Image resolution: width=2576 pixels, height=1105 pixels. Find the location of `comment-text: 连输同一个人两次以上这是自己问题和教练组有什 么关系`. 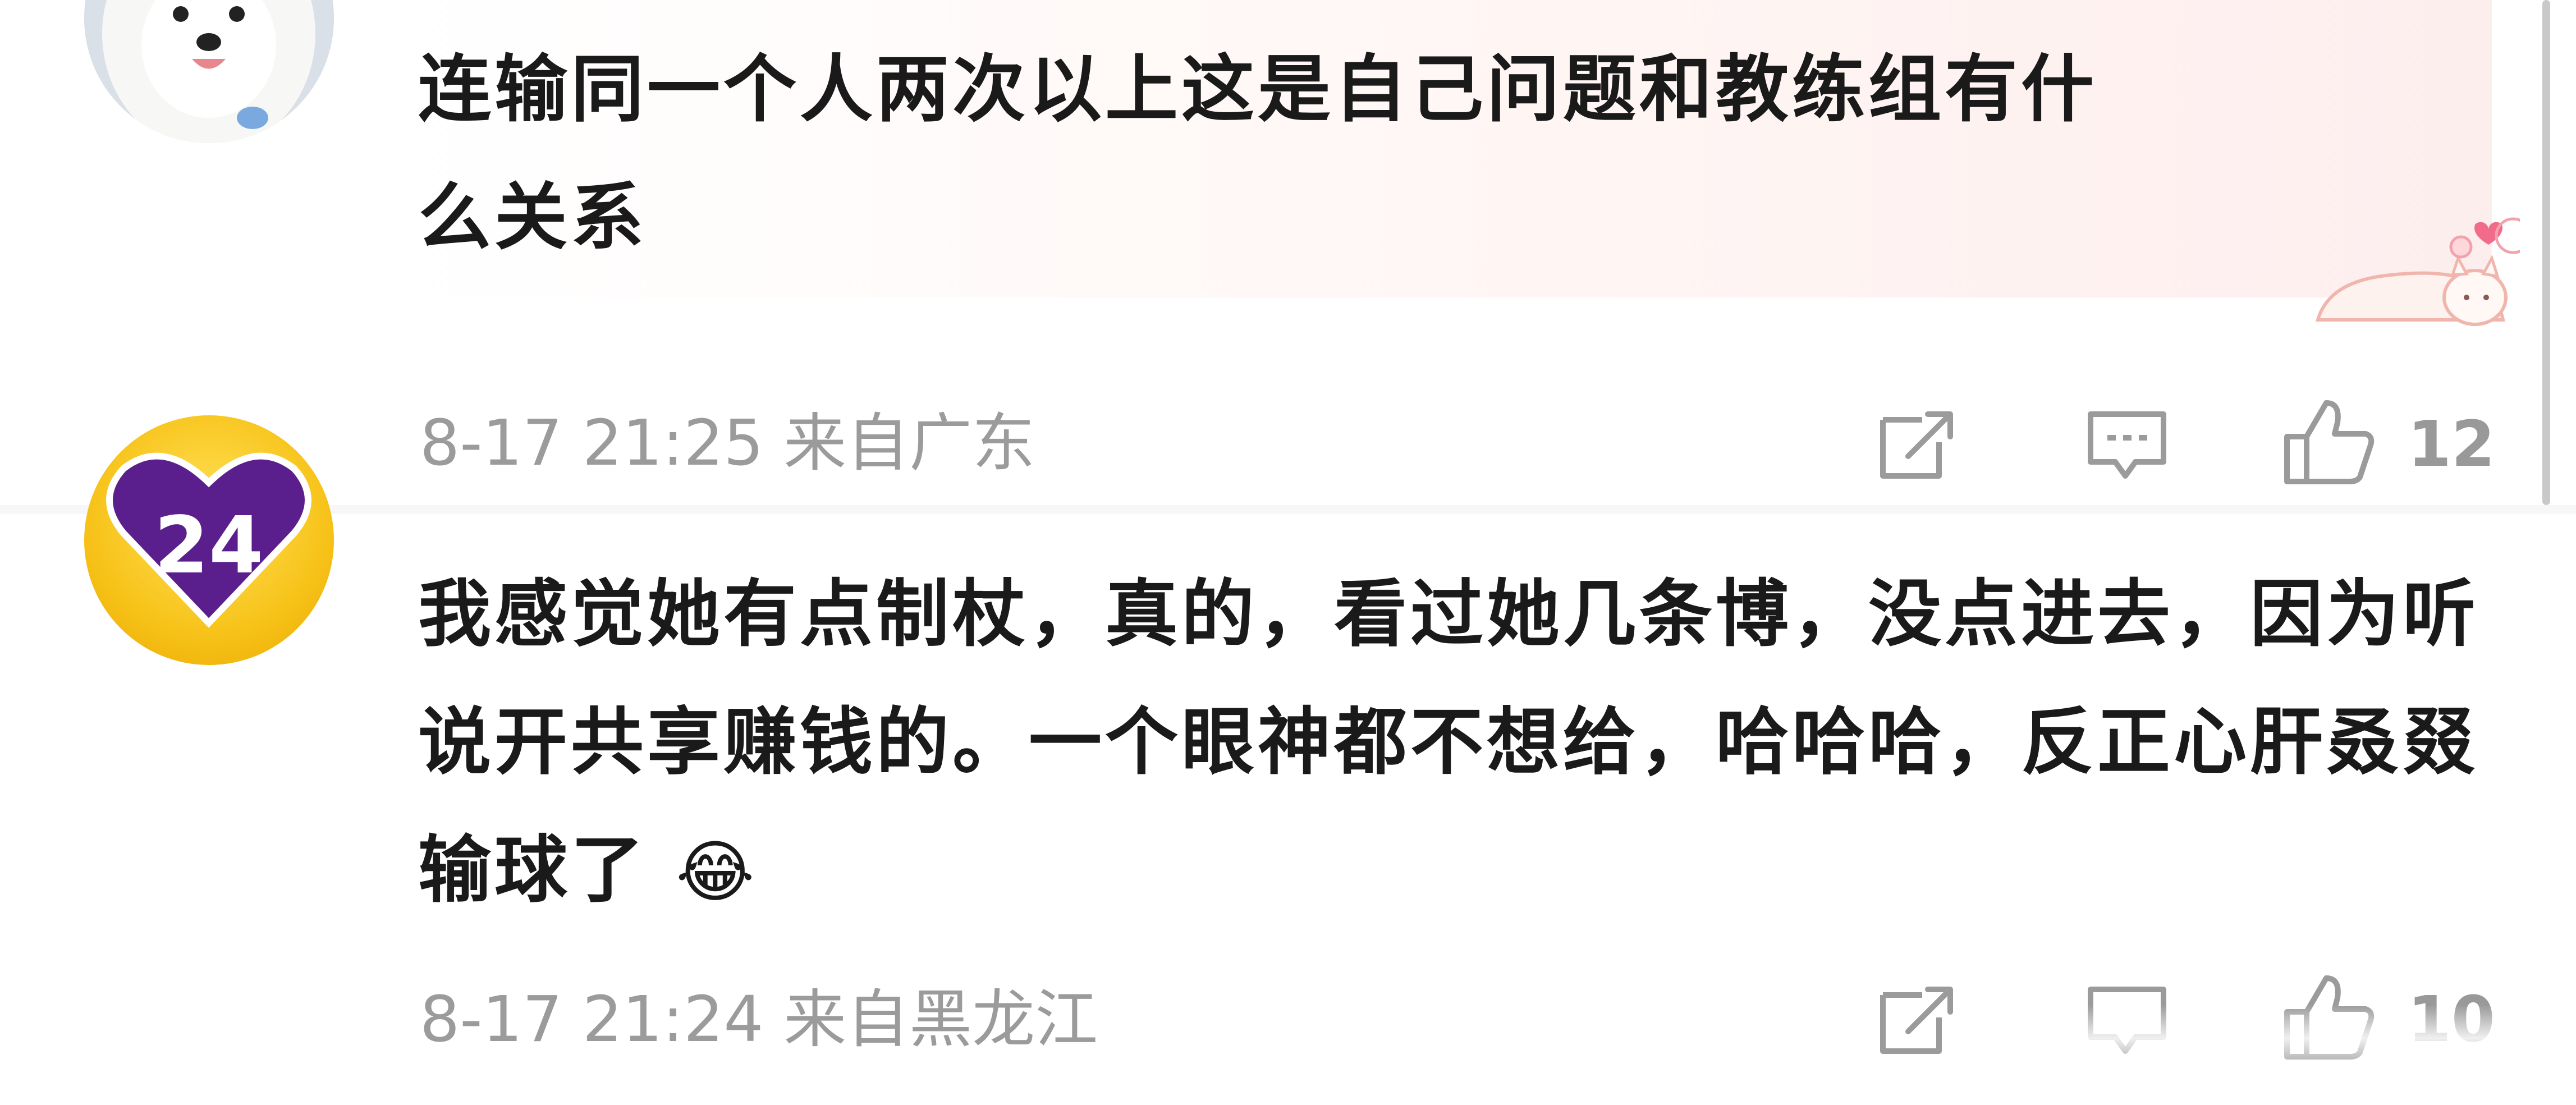

comment-text: 连输同一个人两次以上这是自己问题和教练组有什 么关系 is located at coordinates (1258, 153).